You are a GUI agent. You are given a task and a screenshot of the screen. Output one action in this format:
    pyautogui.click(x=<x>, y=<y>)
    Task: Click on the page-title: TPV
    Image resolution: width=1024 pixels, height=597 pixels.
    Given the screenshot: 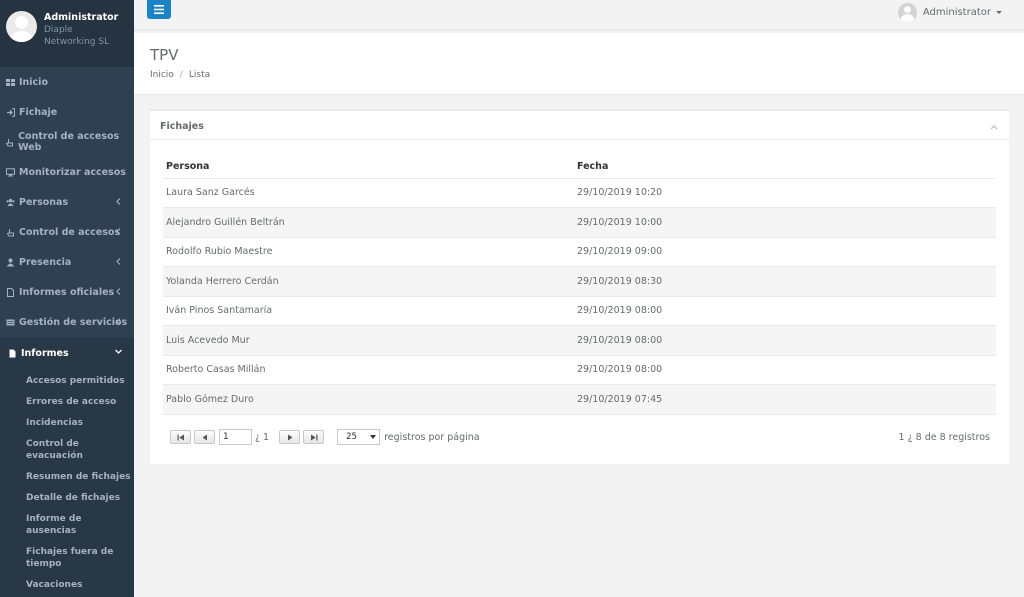 What is the action you would take?
    pyautogui.click(x=164, y=55)
    